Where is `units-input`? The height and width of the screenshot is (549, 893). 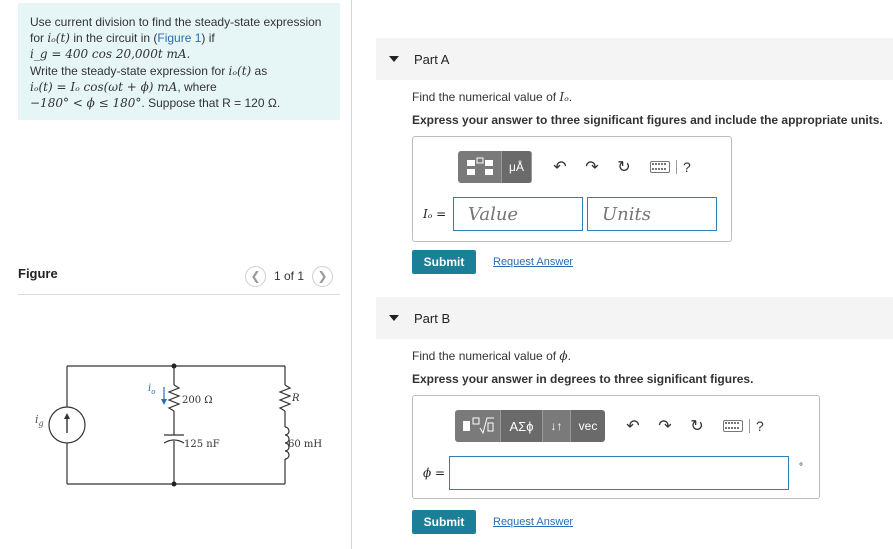
units-input is located at coordinates (652, 214).